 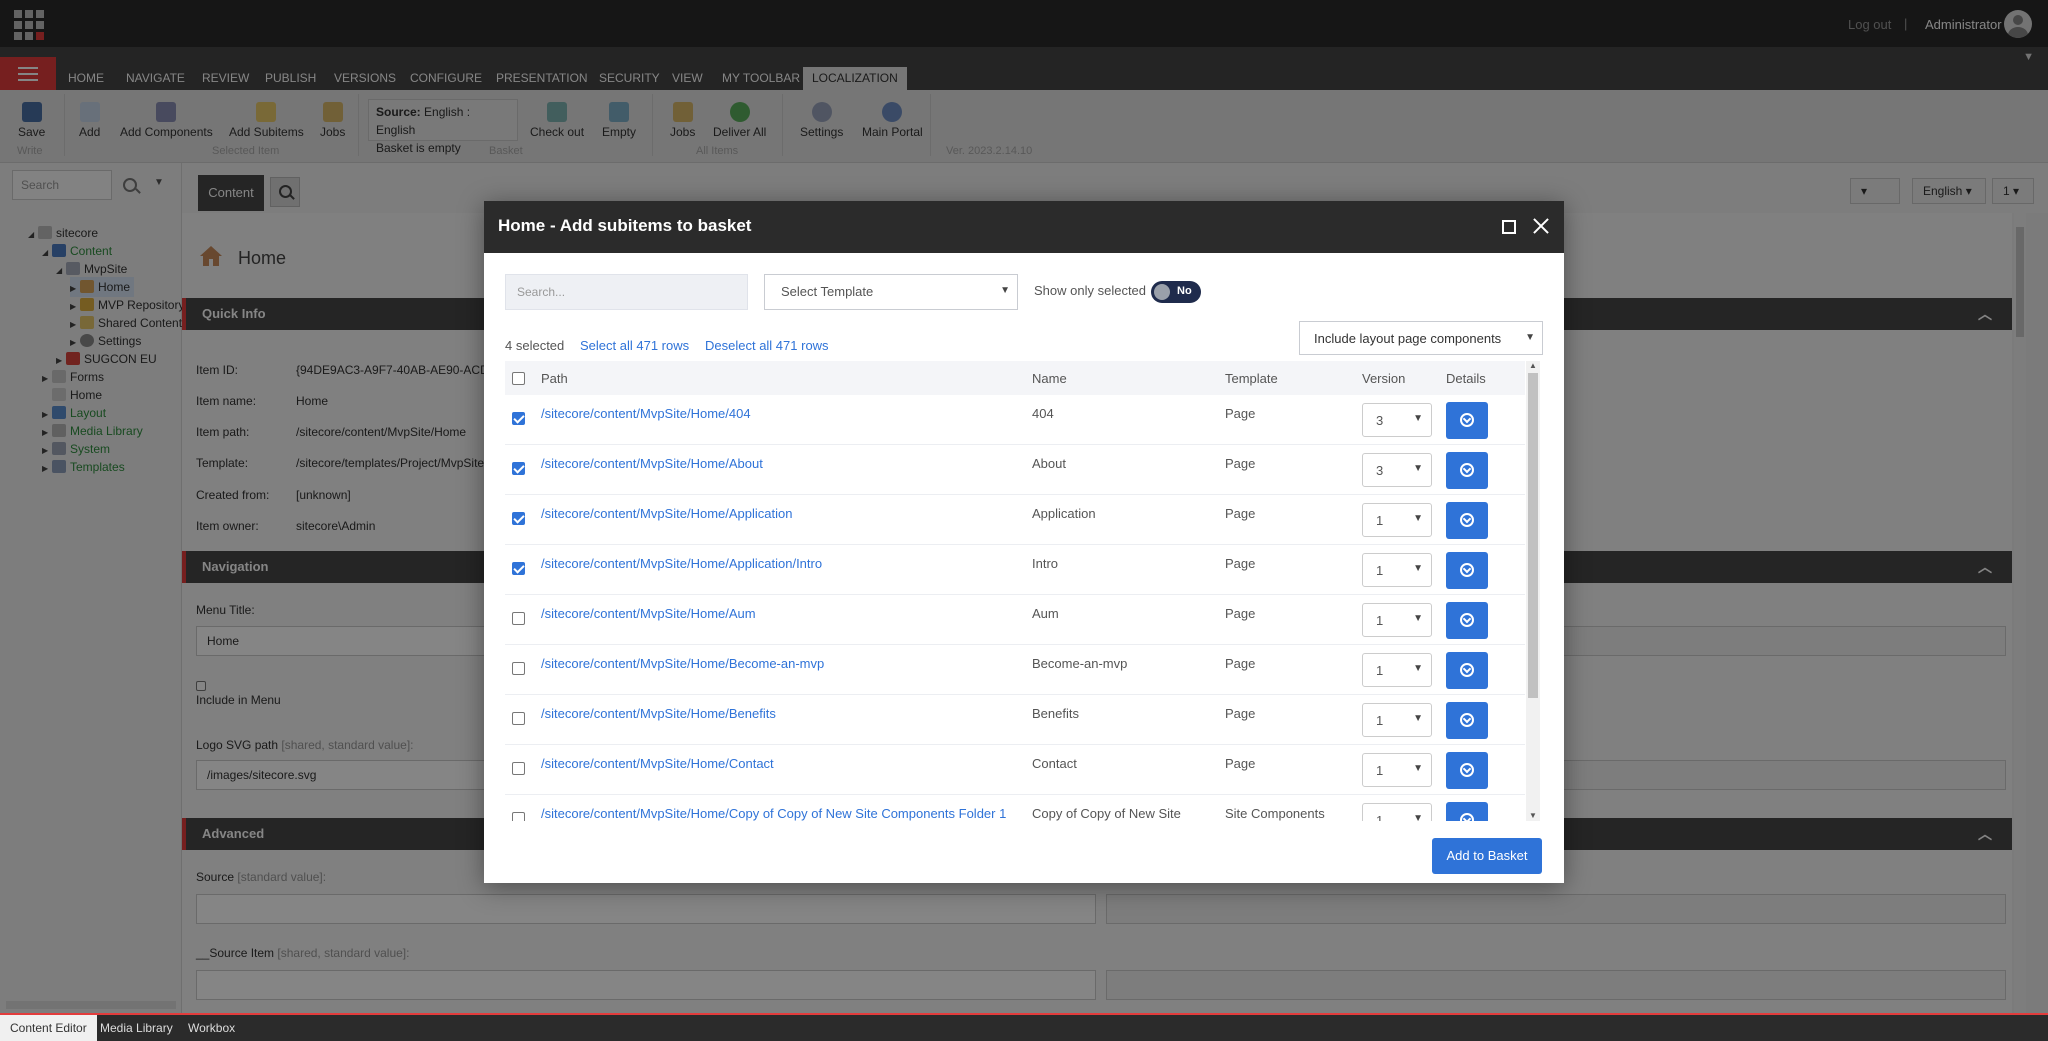 What do you see at coordinates (1090, 290) in the screenshot?
I see `show-only-selected-label: Show only selected` at bounding box center [1090, 290].